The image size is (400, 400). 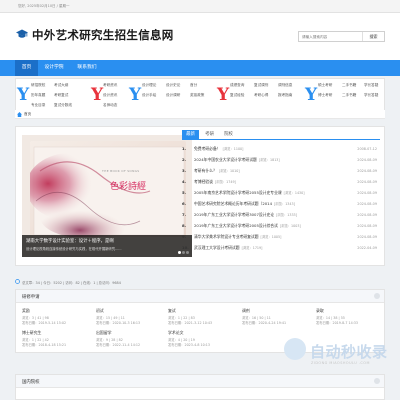 I want to click on grid-cell-label: 初试, so click(x=100, y=311).